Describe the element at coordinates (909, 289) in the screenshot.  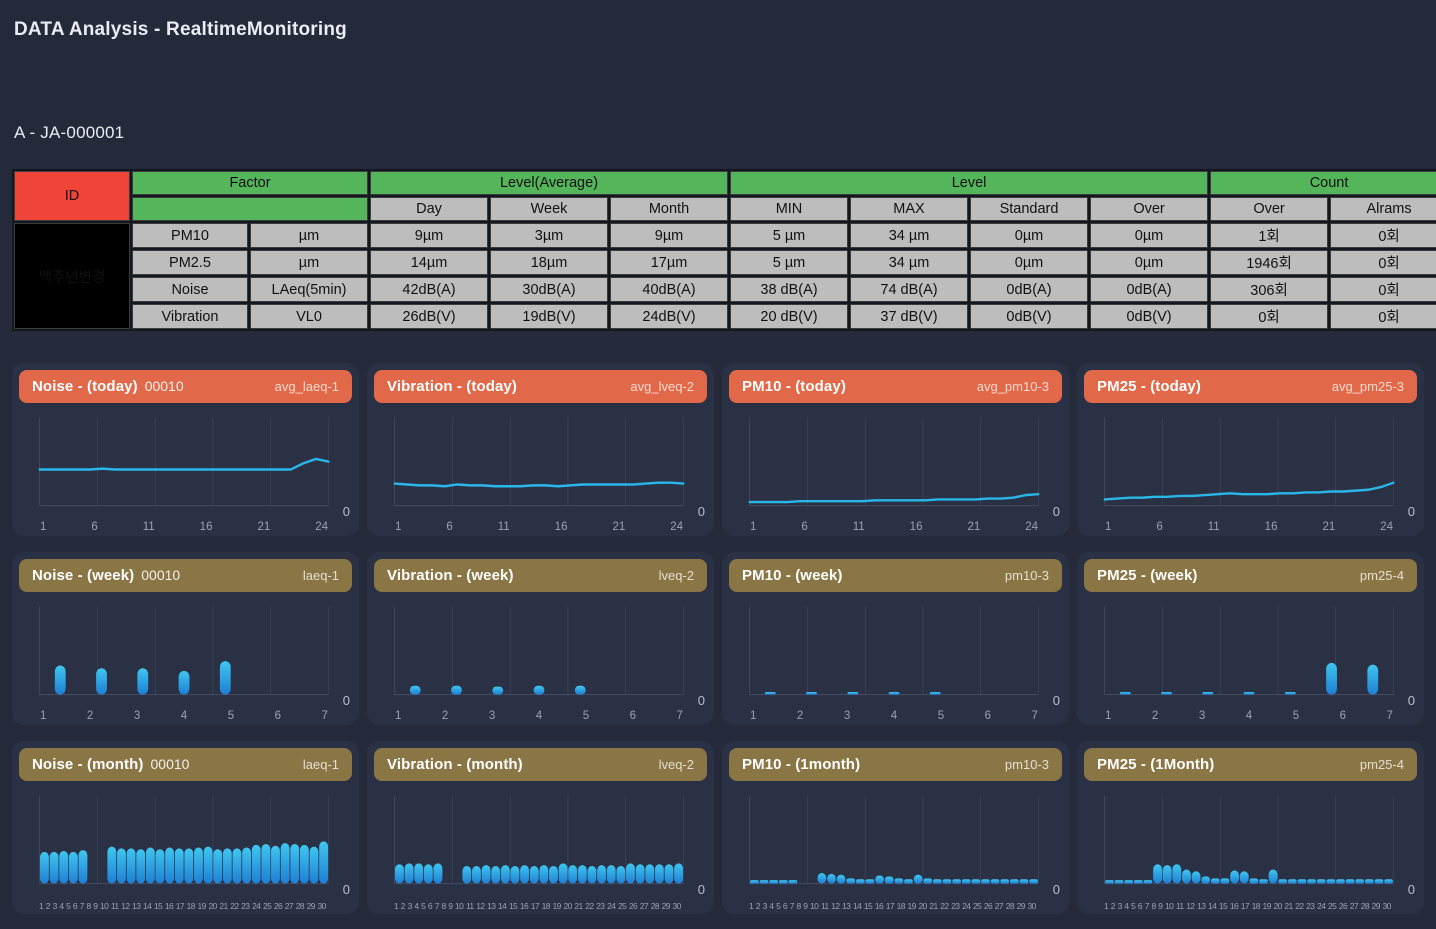
I see `cell-max: 74 dB(A)` at that location.